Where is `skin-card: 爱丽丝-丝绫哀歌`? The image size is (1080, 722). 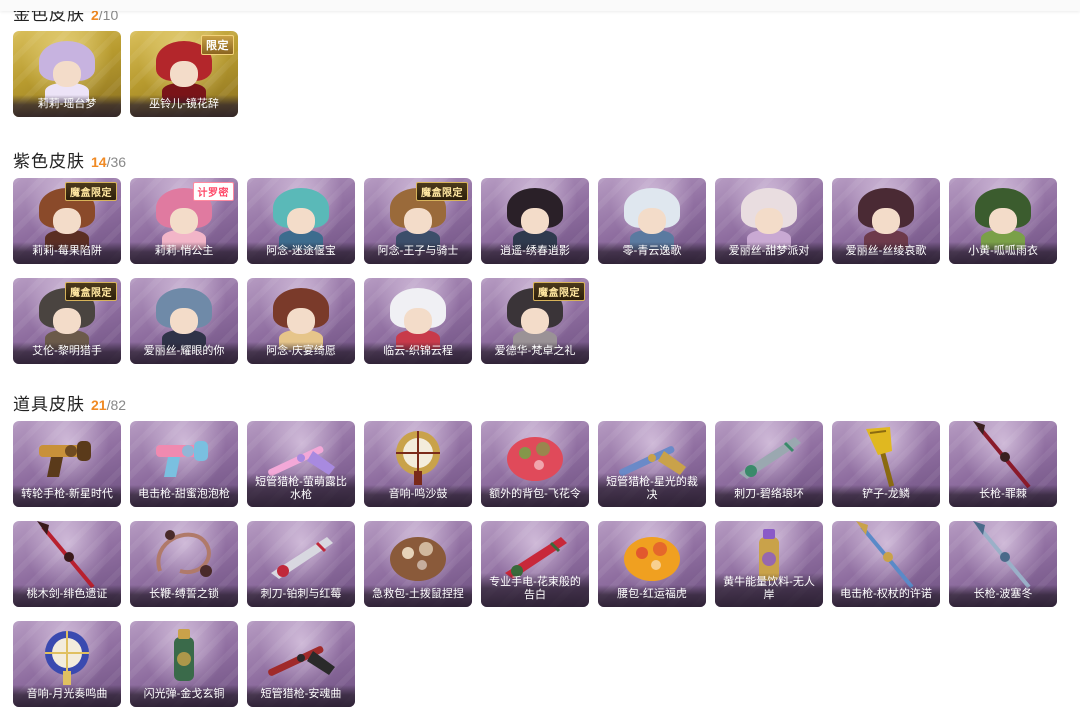
skin-card: 爱丽丝-丝绫哀歌 is located at coordinates (886, 221).